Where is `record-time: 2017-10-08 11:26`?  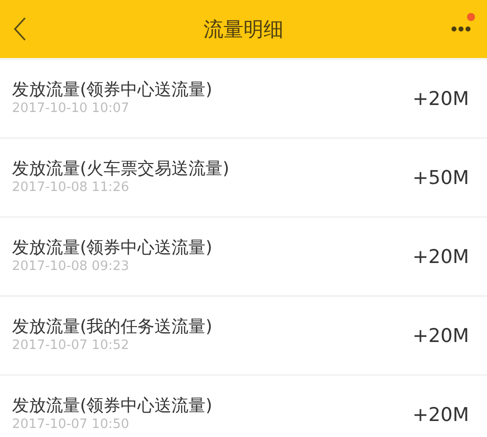
record-time: 2017-10-08 11:26 is located at coordinates (71, 188).